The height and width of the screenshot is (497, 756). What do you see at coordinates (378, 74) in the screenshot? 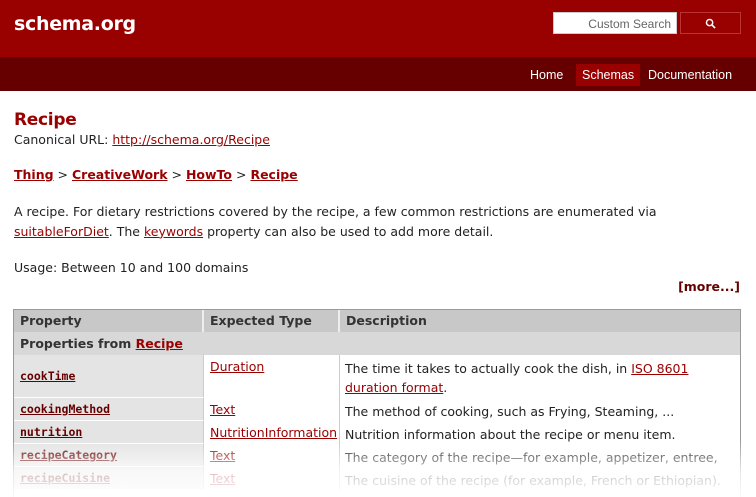
I see `main-nav: Home Schemas Documentation` at bounding box center [378, 74].